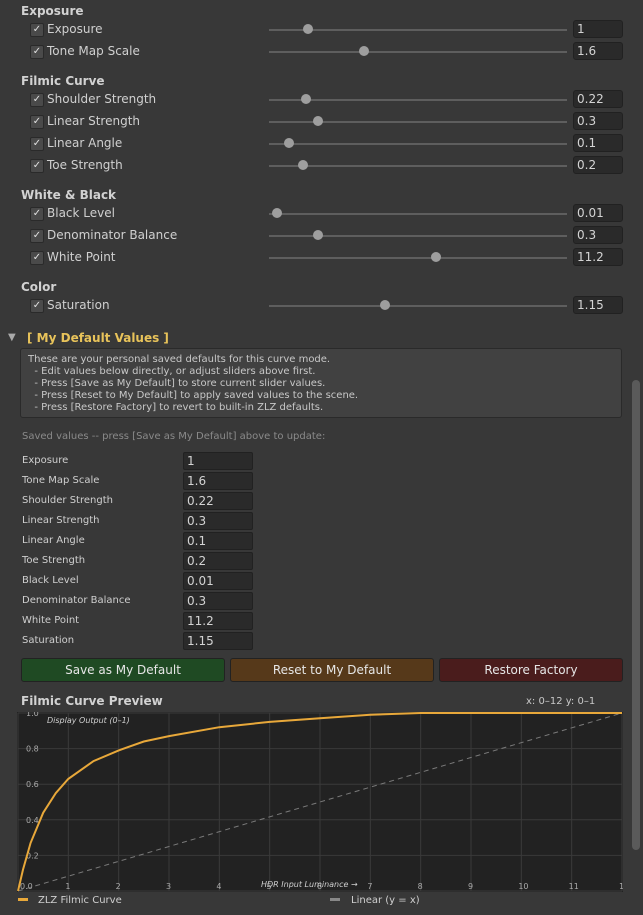  I want to click on default-field-input: 0.1, so click(218, 541).